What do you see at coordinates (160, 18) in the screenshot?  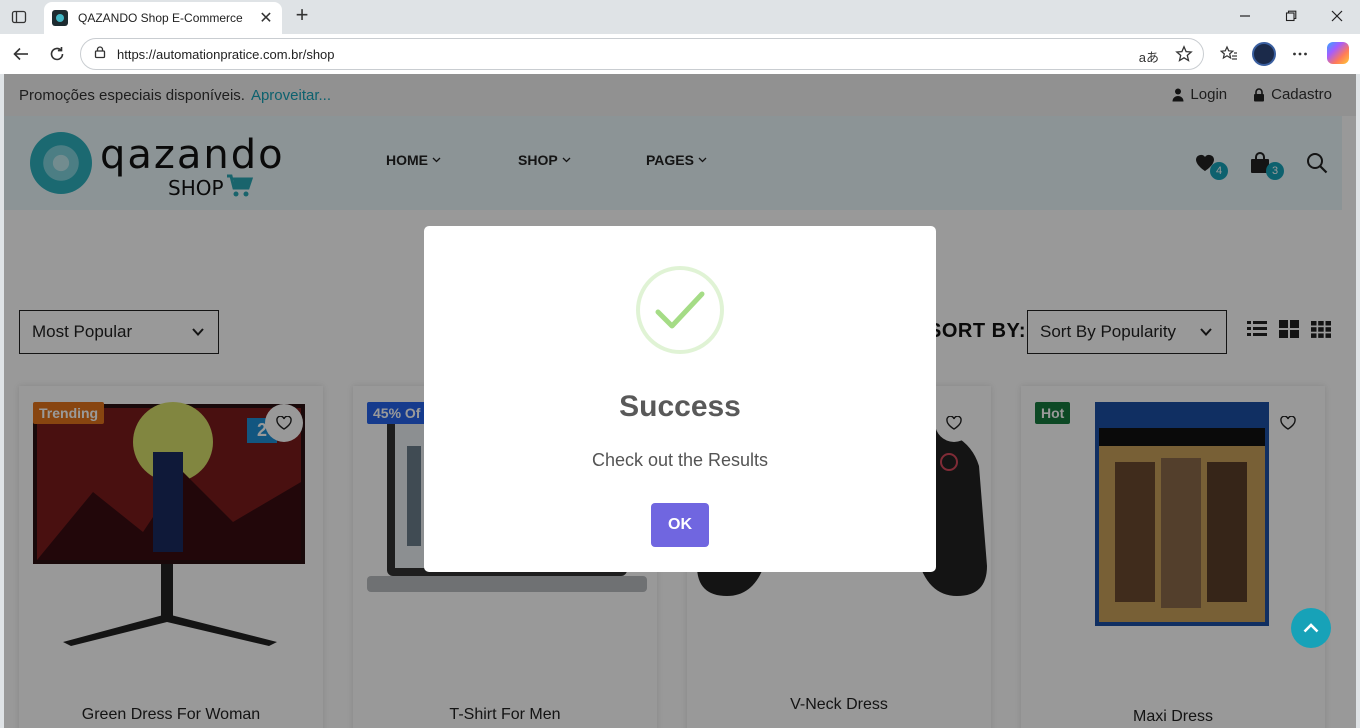 I see `tab-title: QAZANDO Shop E-Commerce` at bounding box center [160, 18].